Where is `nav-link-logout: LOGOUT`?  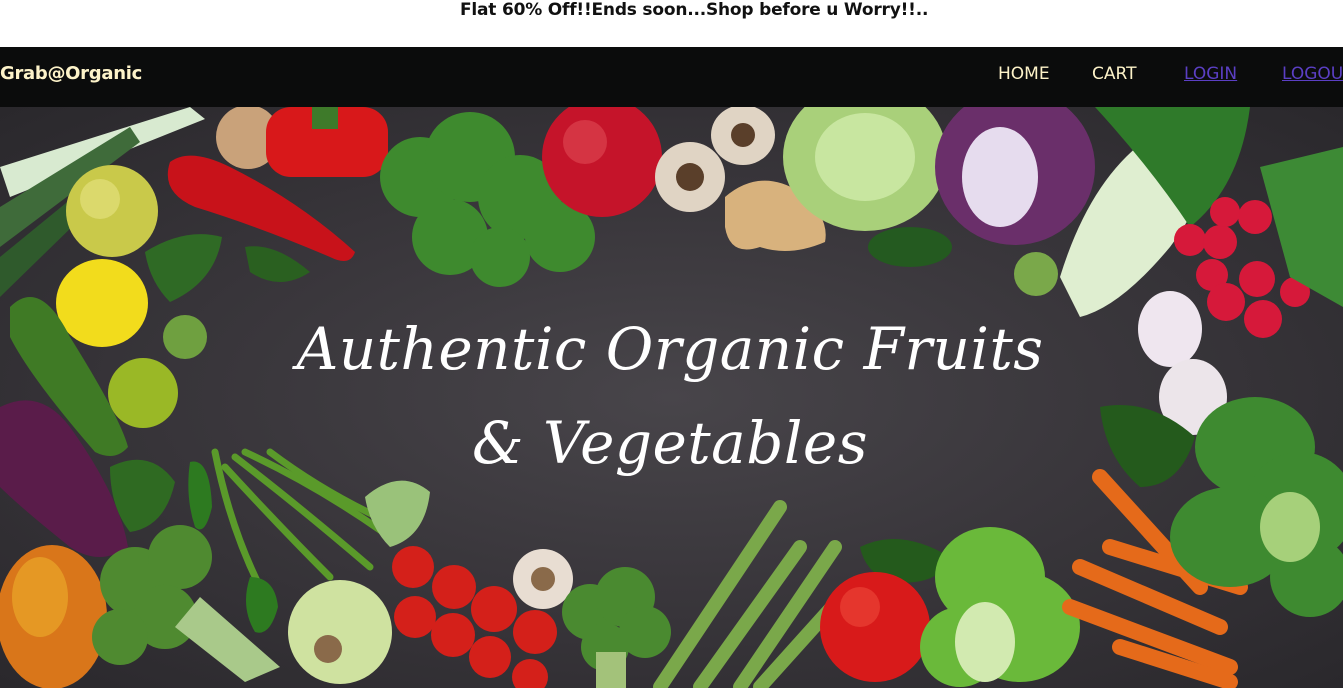
nav-link-logout: LOGOUT is located at coordinates (1312, 74).